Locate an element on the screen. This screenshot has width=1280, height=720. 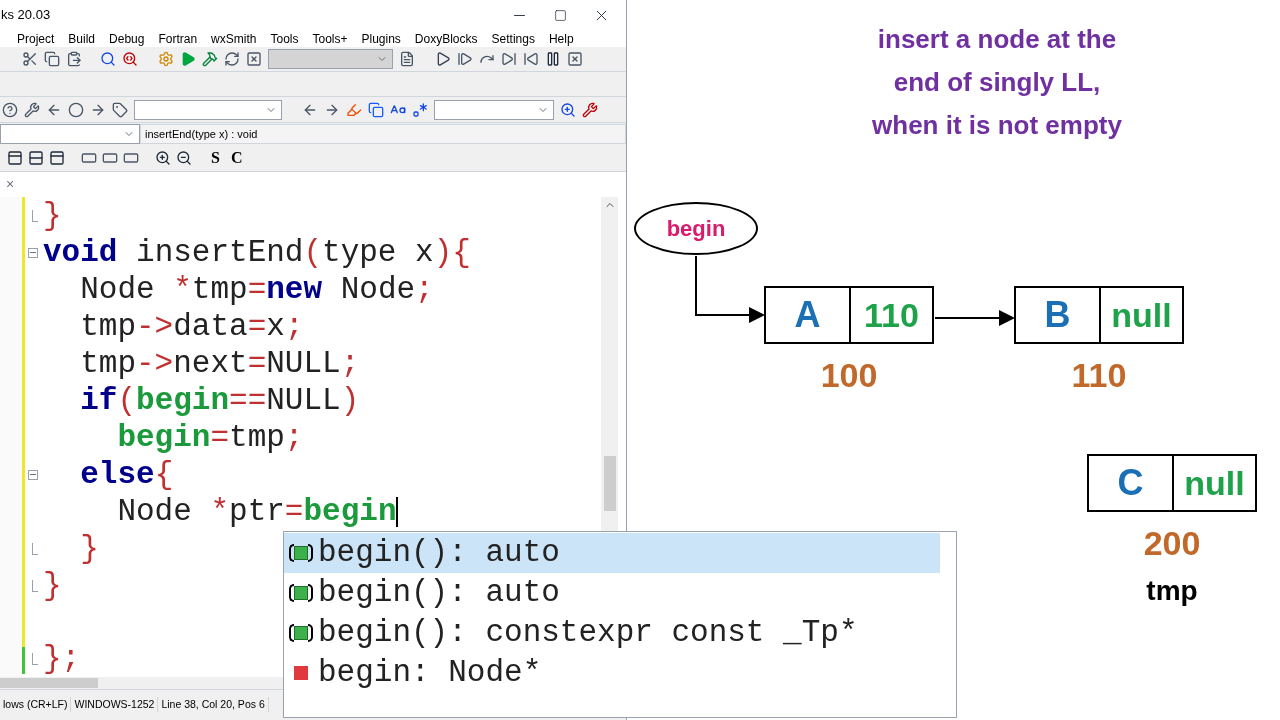
variable-label: tmp is located at coordinates (1172, 591).